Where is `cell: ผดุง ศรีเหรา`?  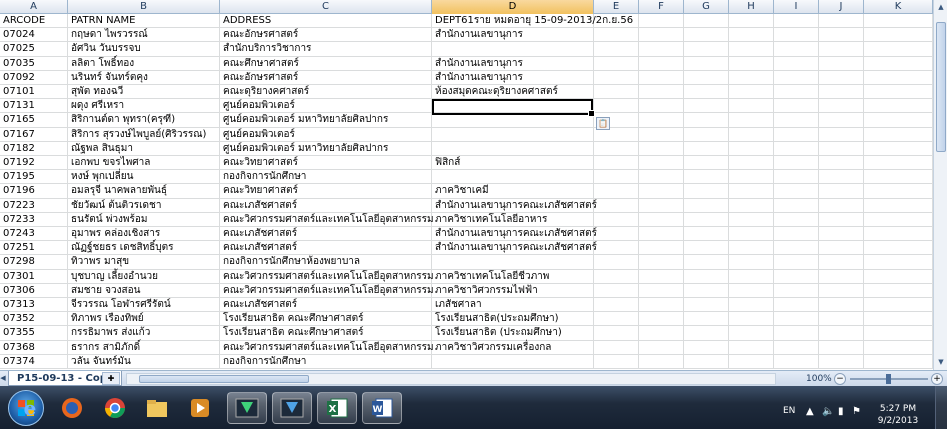
cell: ผดุง ศรีเหรา is located at coordinates (144, 106).